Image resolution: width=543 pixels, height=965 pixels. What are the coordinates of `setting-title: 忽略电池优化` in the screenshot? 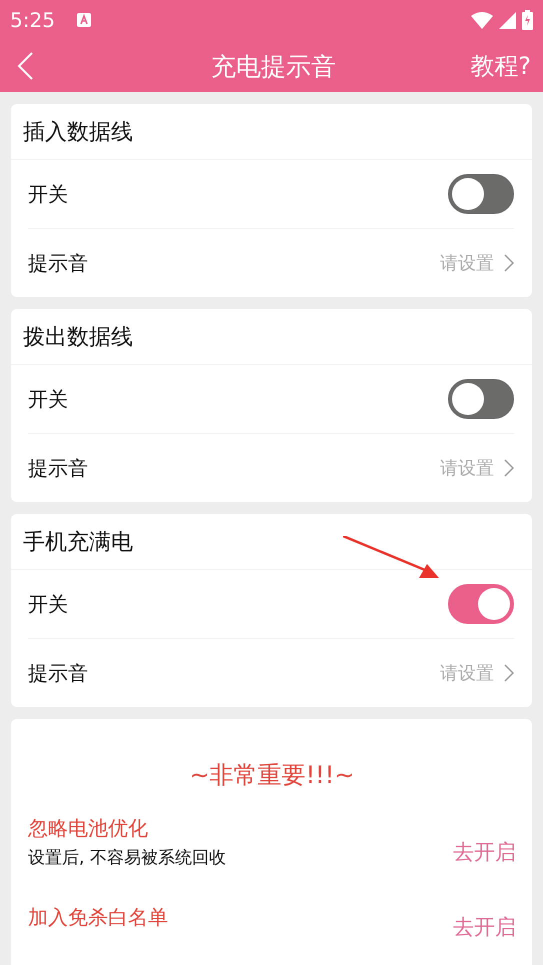 It's located at (88, 828).